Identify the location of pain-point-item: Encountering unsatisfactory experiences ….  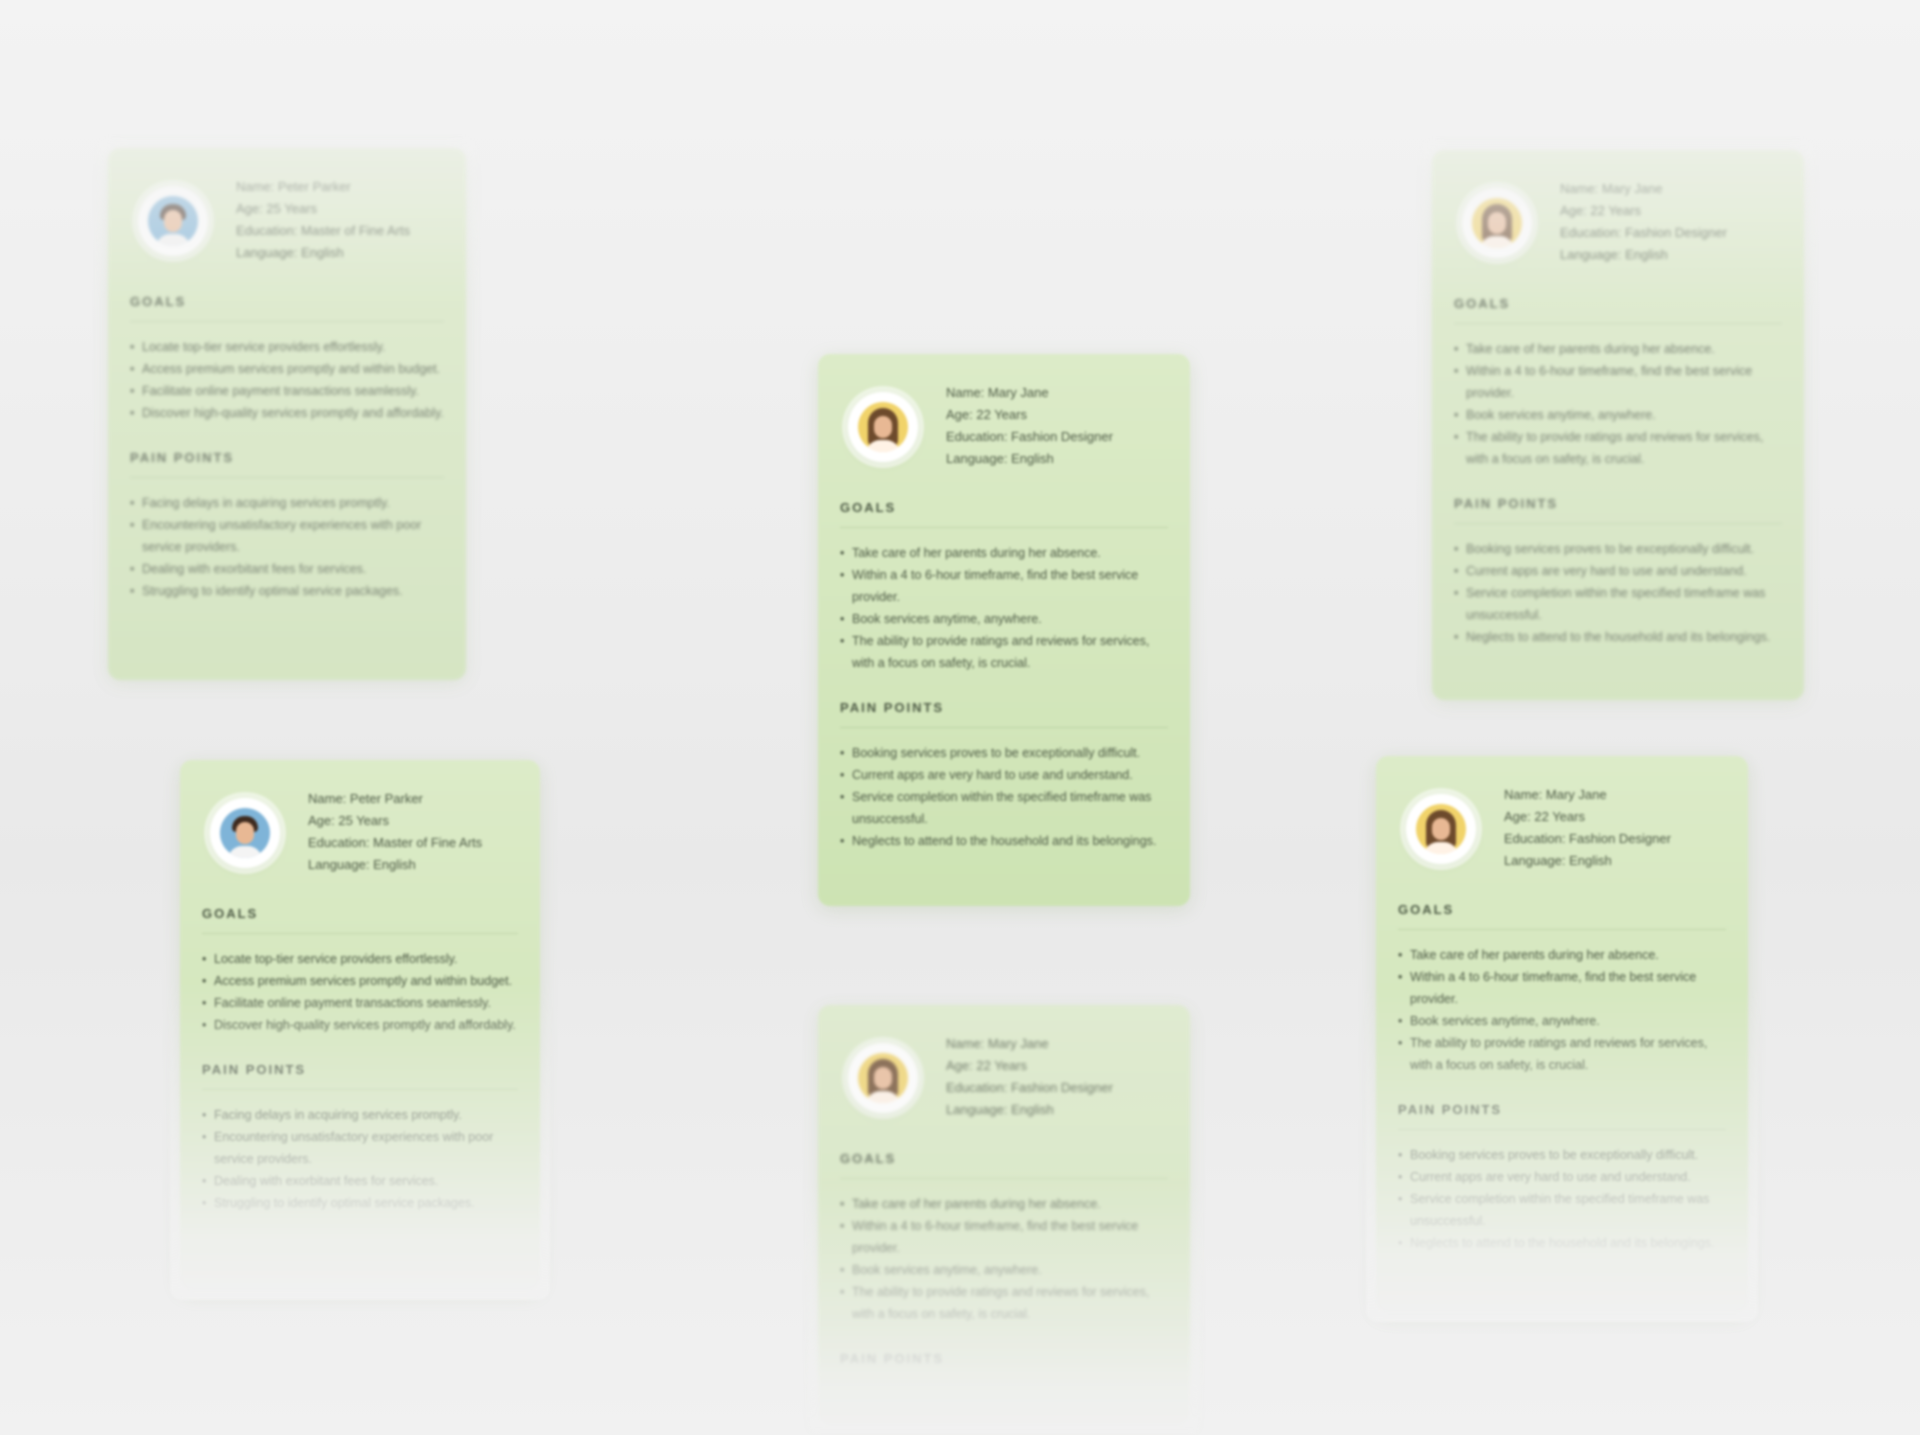
(360, 1148).